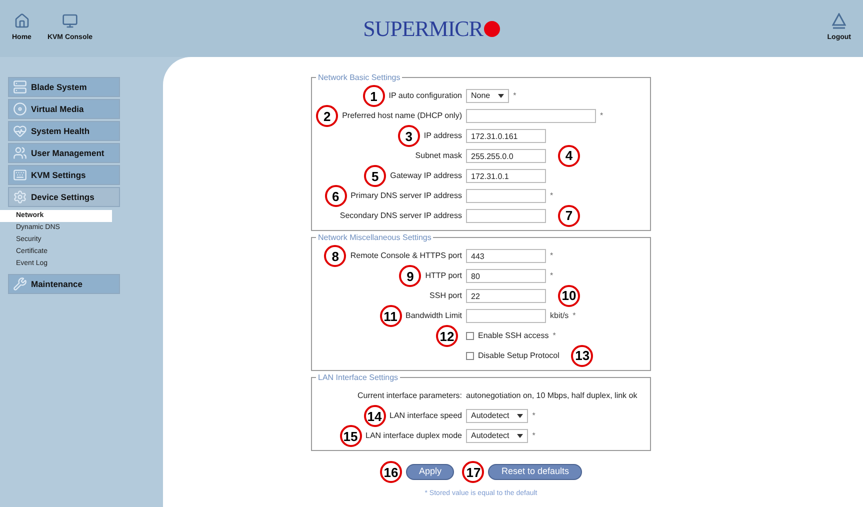 Image resolution: width=863 pixels, height=507 pixels. What do you see at coordinates (358, 378) in the screenshot?
I see `group-title: LAN Interface Settings` at bounding box center [358, 378].